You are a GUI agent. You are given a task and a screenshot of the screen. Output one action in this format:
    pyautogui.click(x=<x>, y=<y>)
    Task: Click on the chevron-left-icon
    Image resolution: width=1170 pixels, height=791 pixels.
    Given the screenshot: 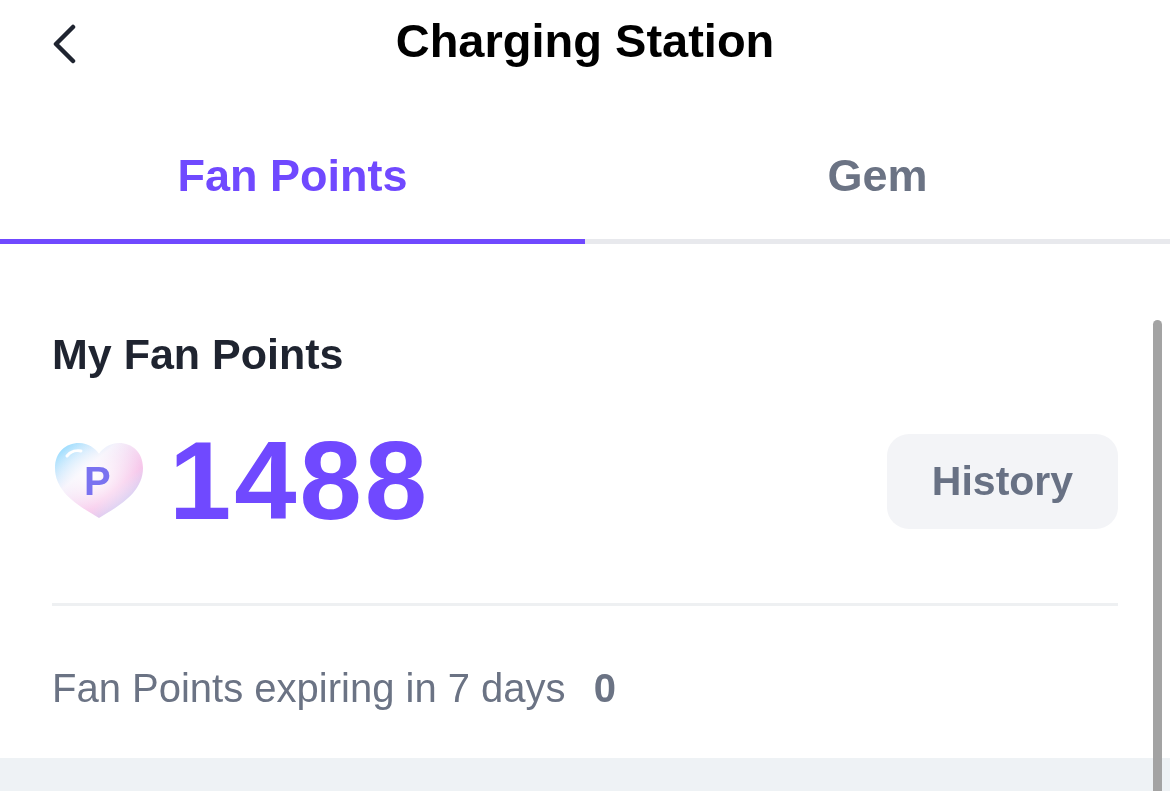 What is the action you would take?
    pyautogui.click(x=64, y=44)
    